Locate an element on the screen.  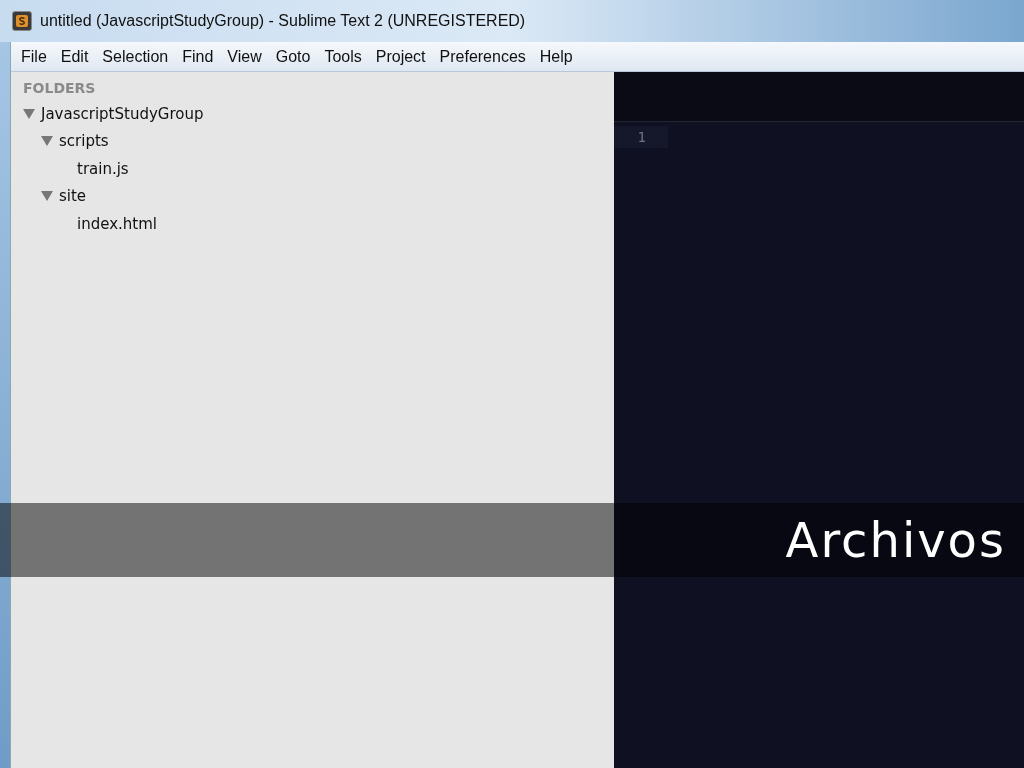
menu-item: Project is located at coordinates (400, 56).